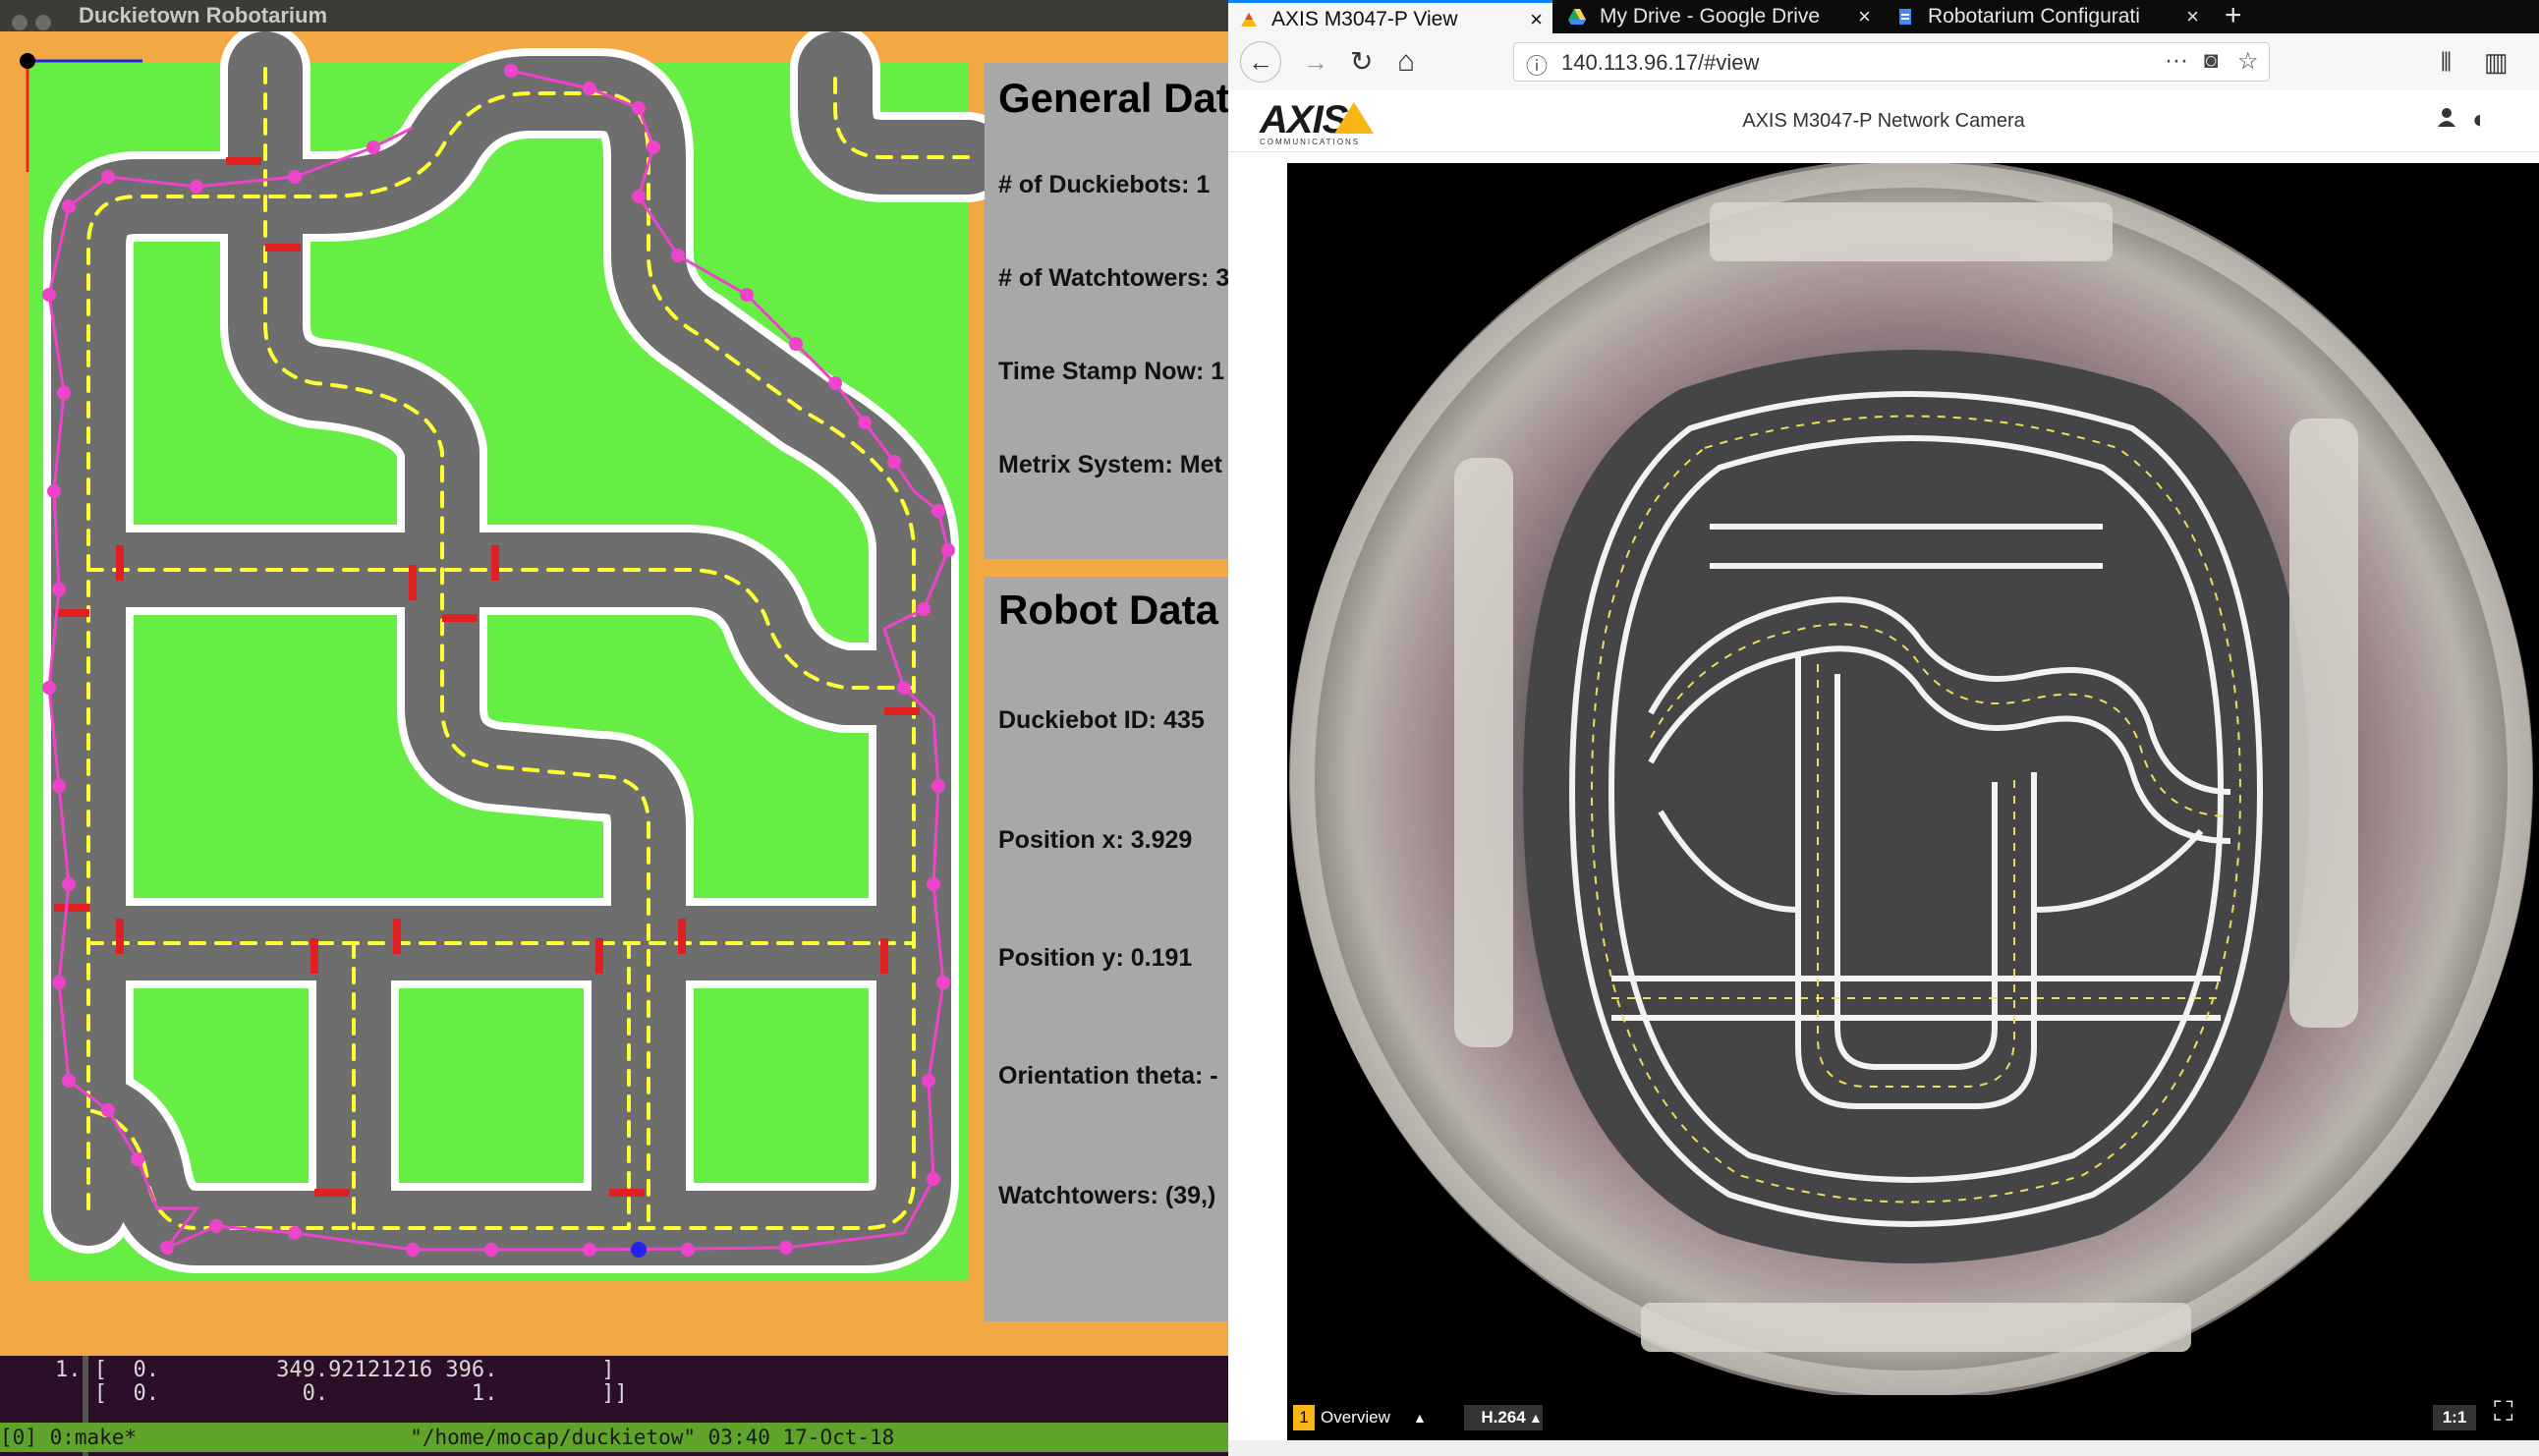 Image resolution: width=2539 pixels, height=1456 pixels. Describe the element at coordinates (614, 15) in the screenshot. I see `robotarium-titlebar: Duckietown Robotarium` at that location.